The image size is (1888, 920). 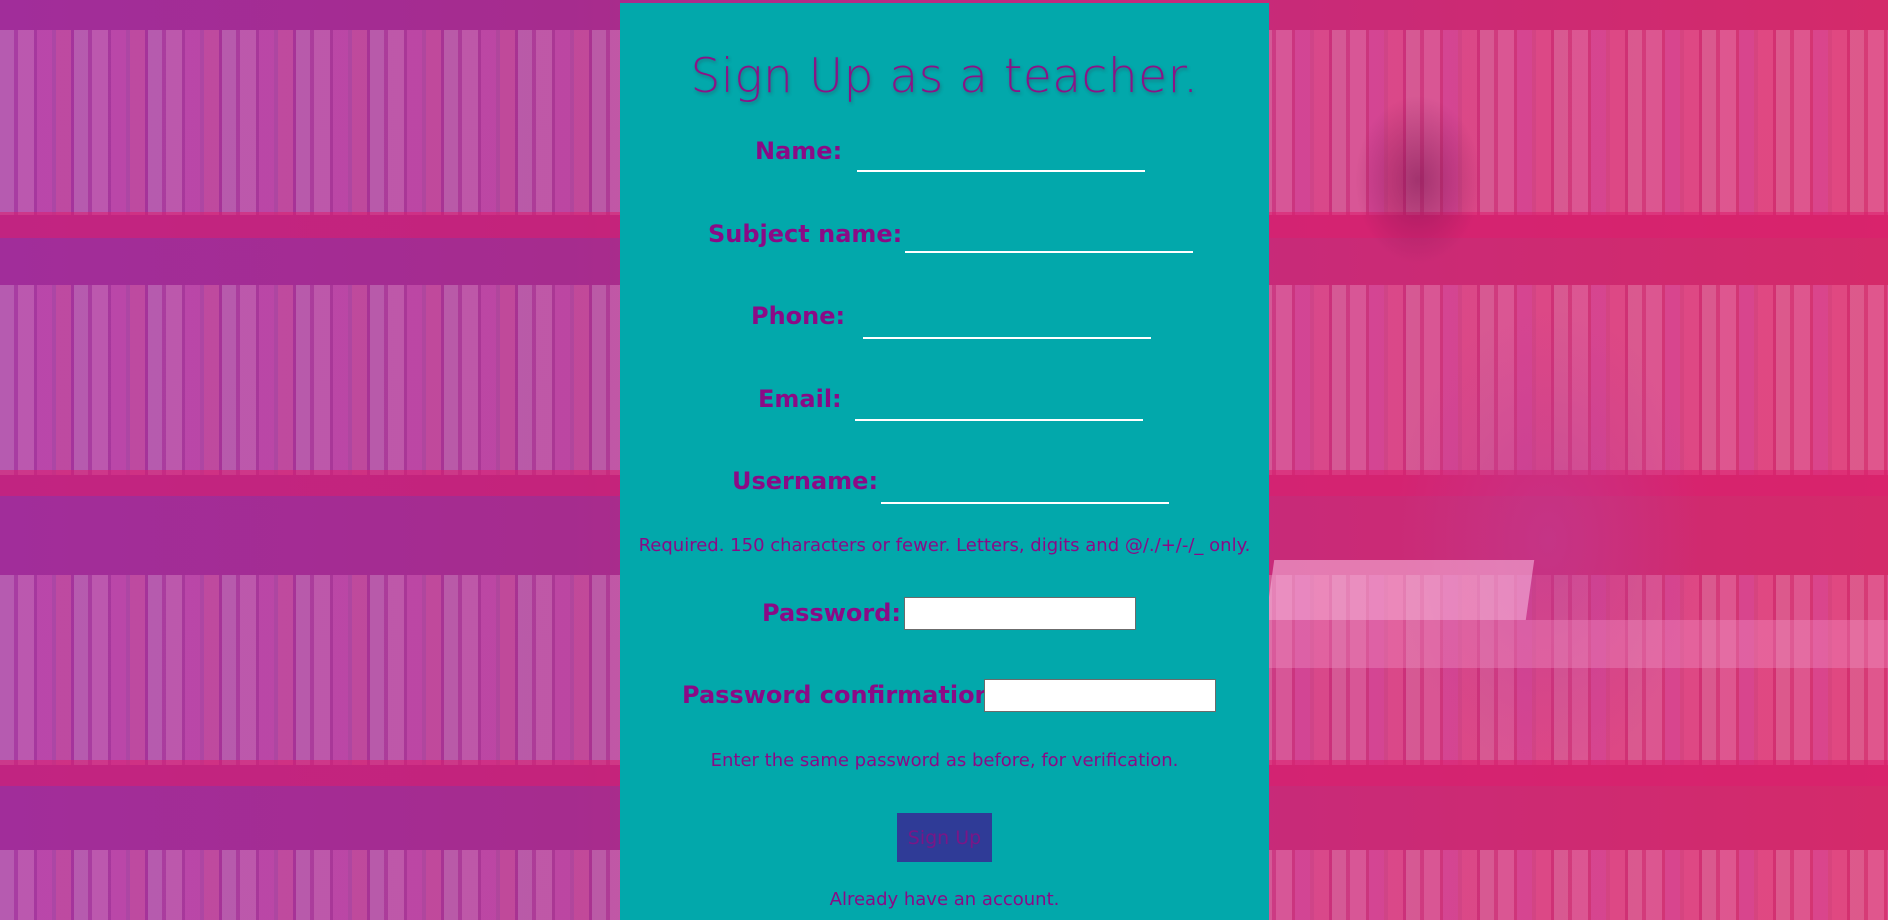 What do you see at coordinates (1100, 695) in the screenshot?
I see `password-confirm-input` at bounding box center [1100, 695].